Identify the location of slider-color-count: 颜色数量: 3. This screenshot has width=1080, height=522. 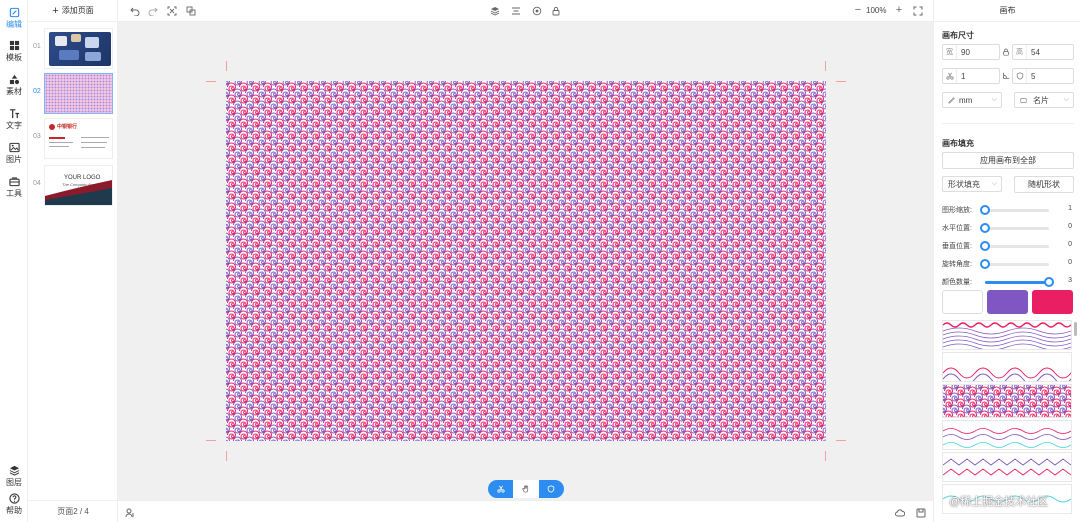
(1008, 282).